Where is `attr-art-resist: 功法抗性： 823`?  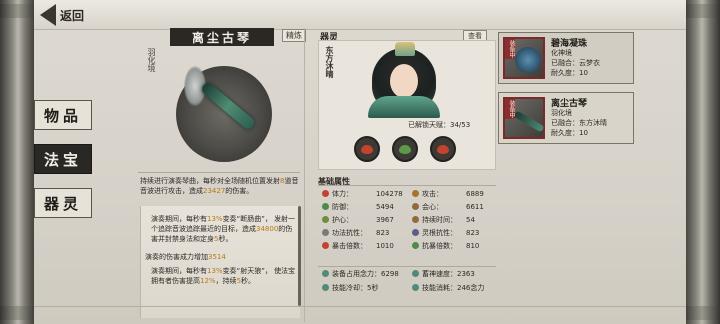
attr-art-resist: 功法抗性： 823 is located at coordinates (355, 232).